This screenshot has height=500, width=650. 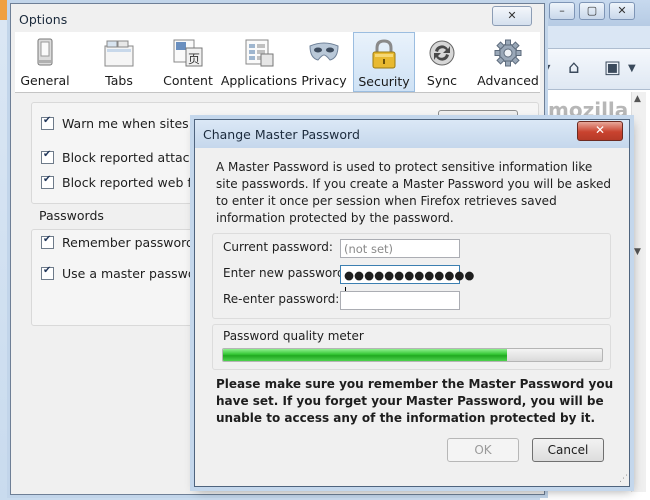 What do you see at coordinates (135, 273) in the screenshot?
I see `master-password-label: Use a master password` at bounding box center [135, 273].